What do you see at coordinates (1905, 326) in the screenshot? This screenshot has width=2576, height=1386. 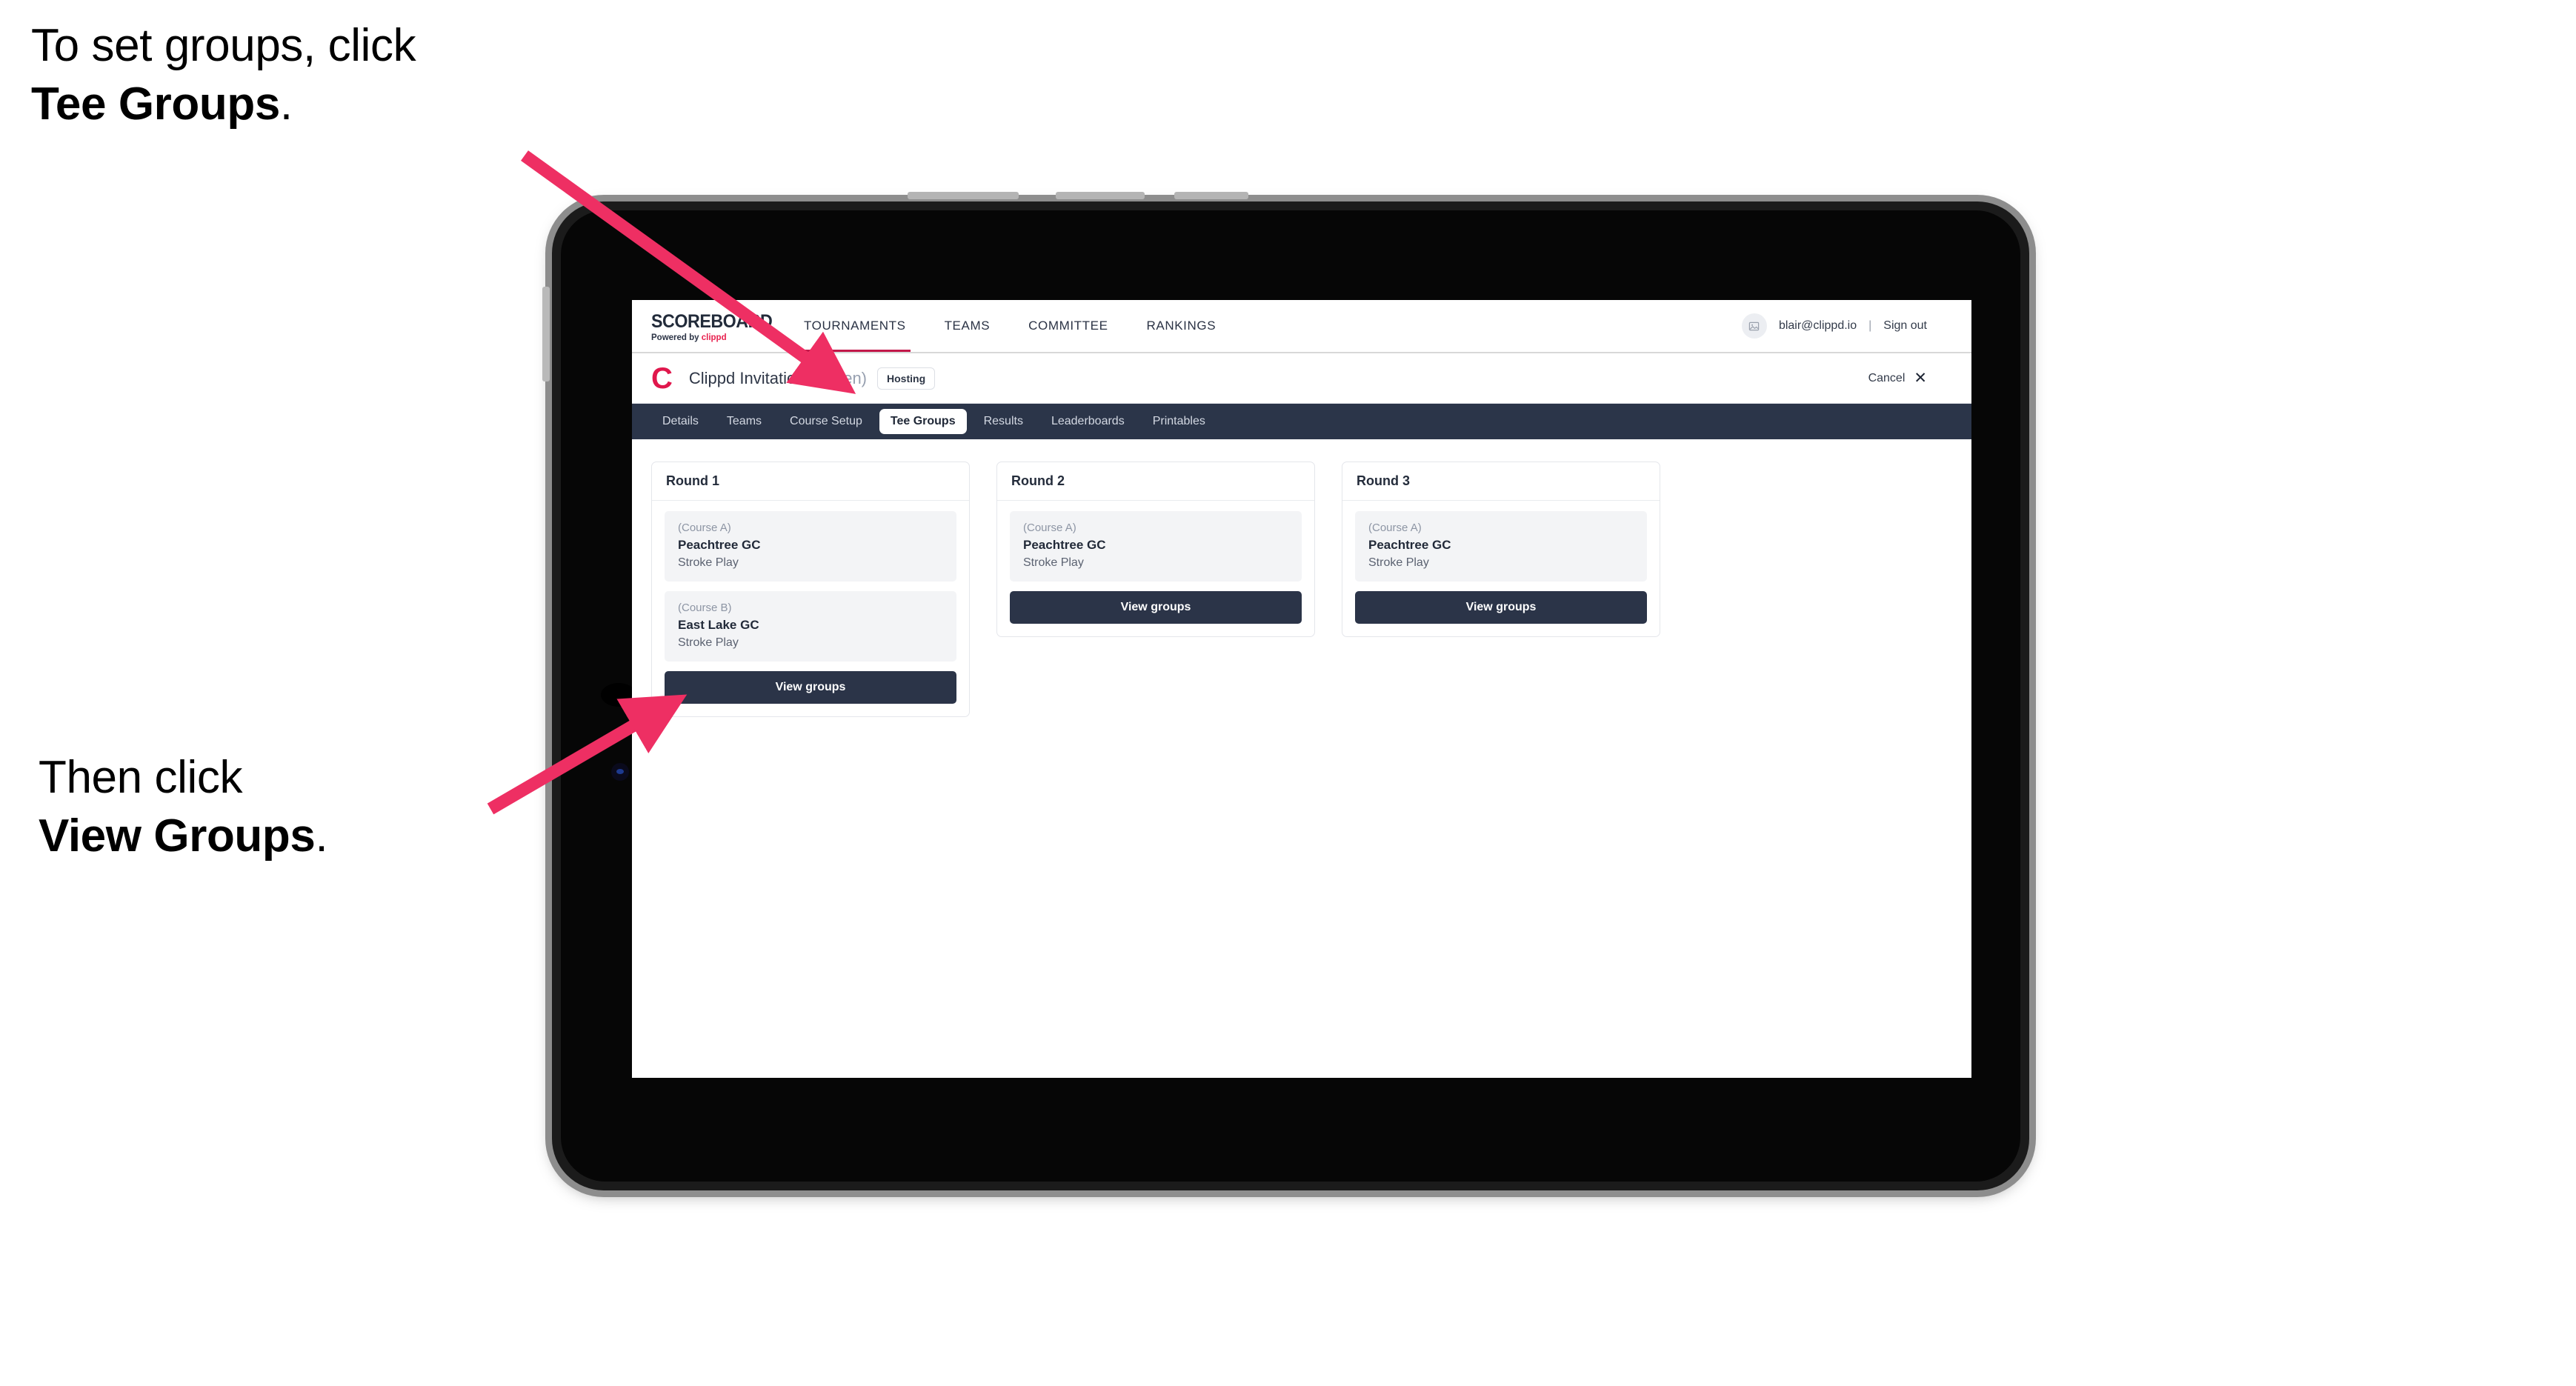 I see `sign-out-link: Sign out` at bounding box center [1905, 326].